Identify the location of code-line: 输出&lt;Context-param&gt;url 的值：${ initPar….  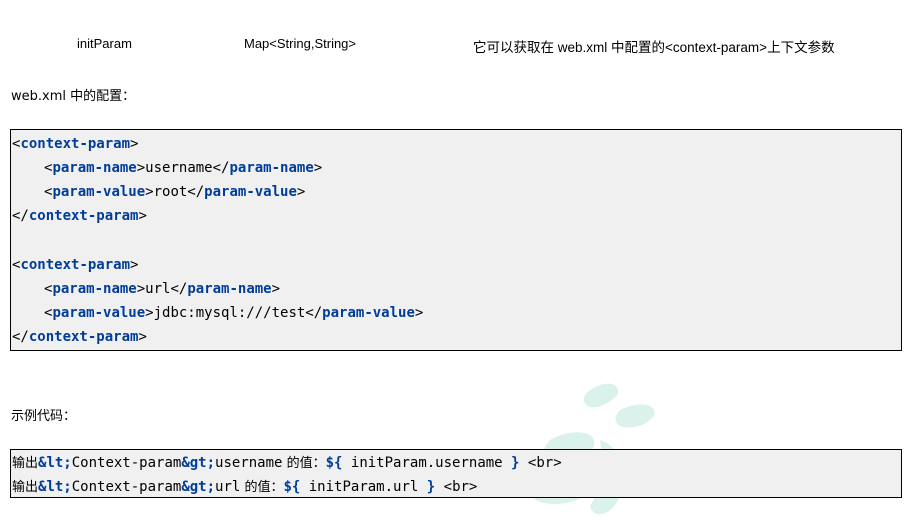
(244, 487).